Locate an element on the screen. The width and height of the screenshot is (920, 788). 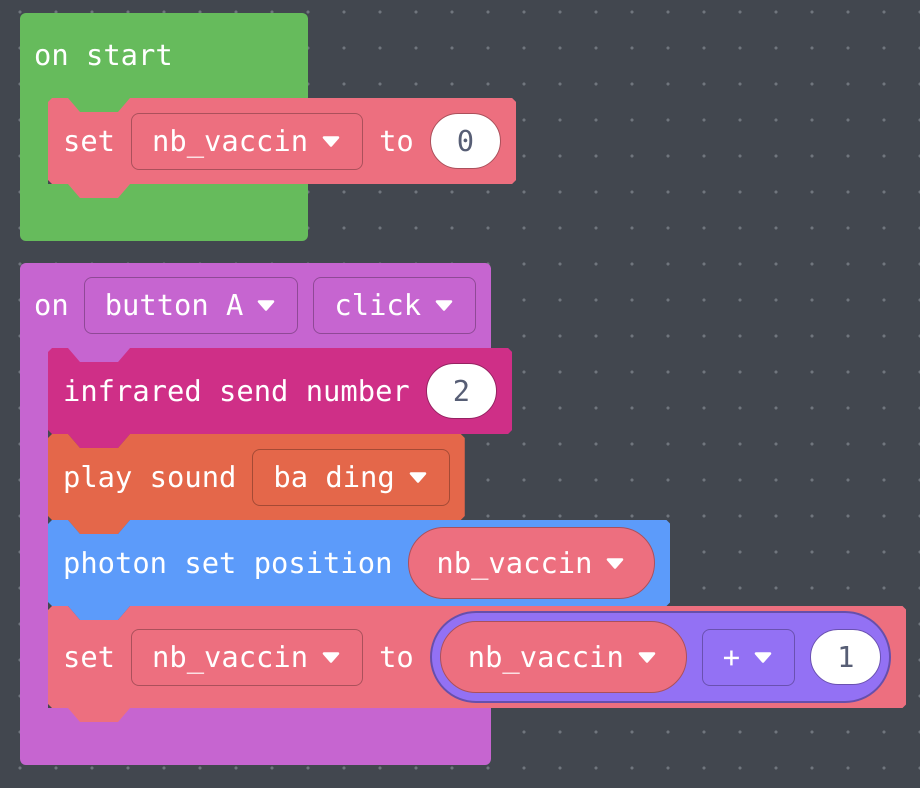
dropdown: ba ding is located at coordinates (351, 477).